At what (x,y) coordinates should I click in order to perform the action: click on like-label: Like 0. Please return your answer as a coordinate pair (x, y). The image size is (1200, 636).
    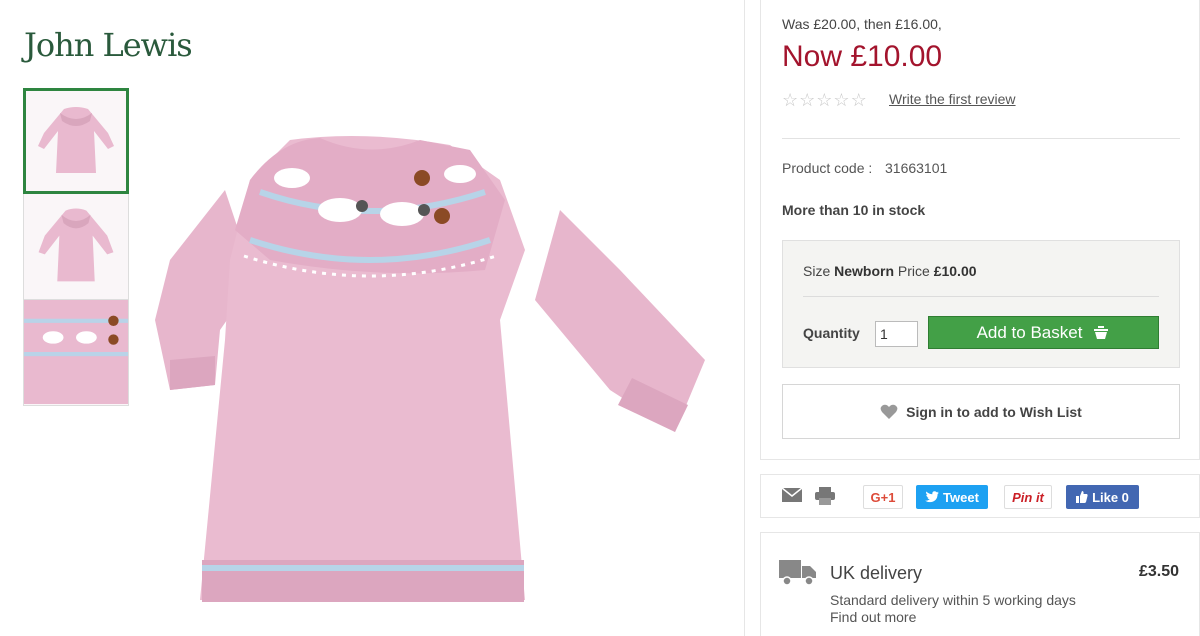
    Looking at the image, I should click on (1110, 497).